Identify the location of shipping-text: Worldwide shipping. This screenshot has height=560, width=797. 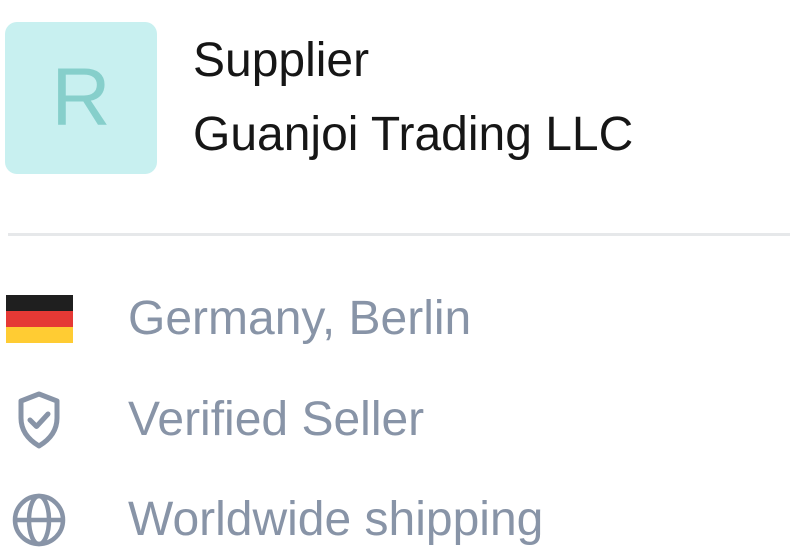
(336, 519).